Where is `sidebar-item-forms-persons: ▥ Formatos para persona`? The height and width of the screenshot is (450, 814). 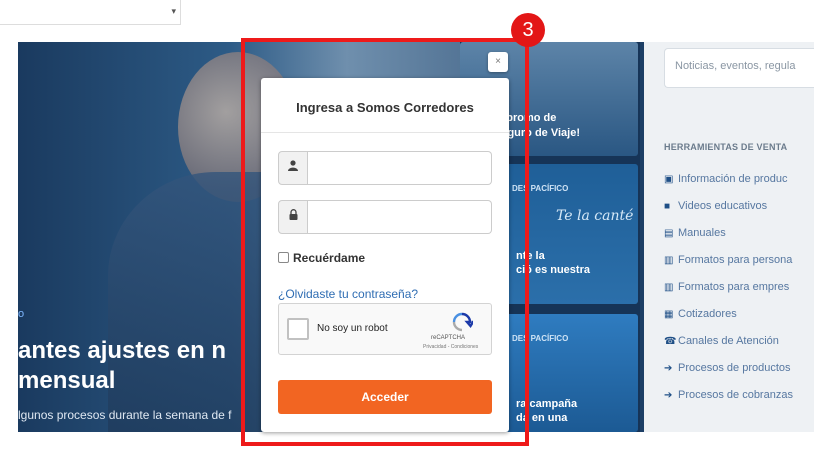 sidebar-item-forms-persons: ▥ Formatos para persona is located at coordinates (728, 260).